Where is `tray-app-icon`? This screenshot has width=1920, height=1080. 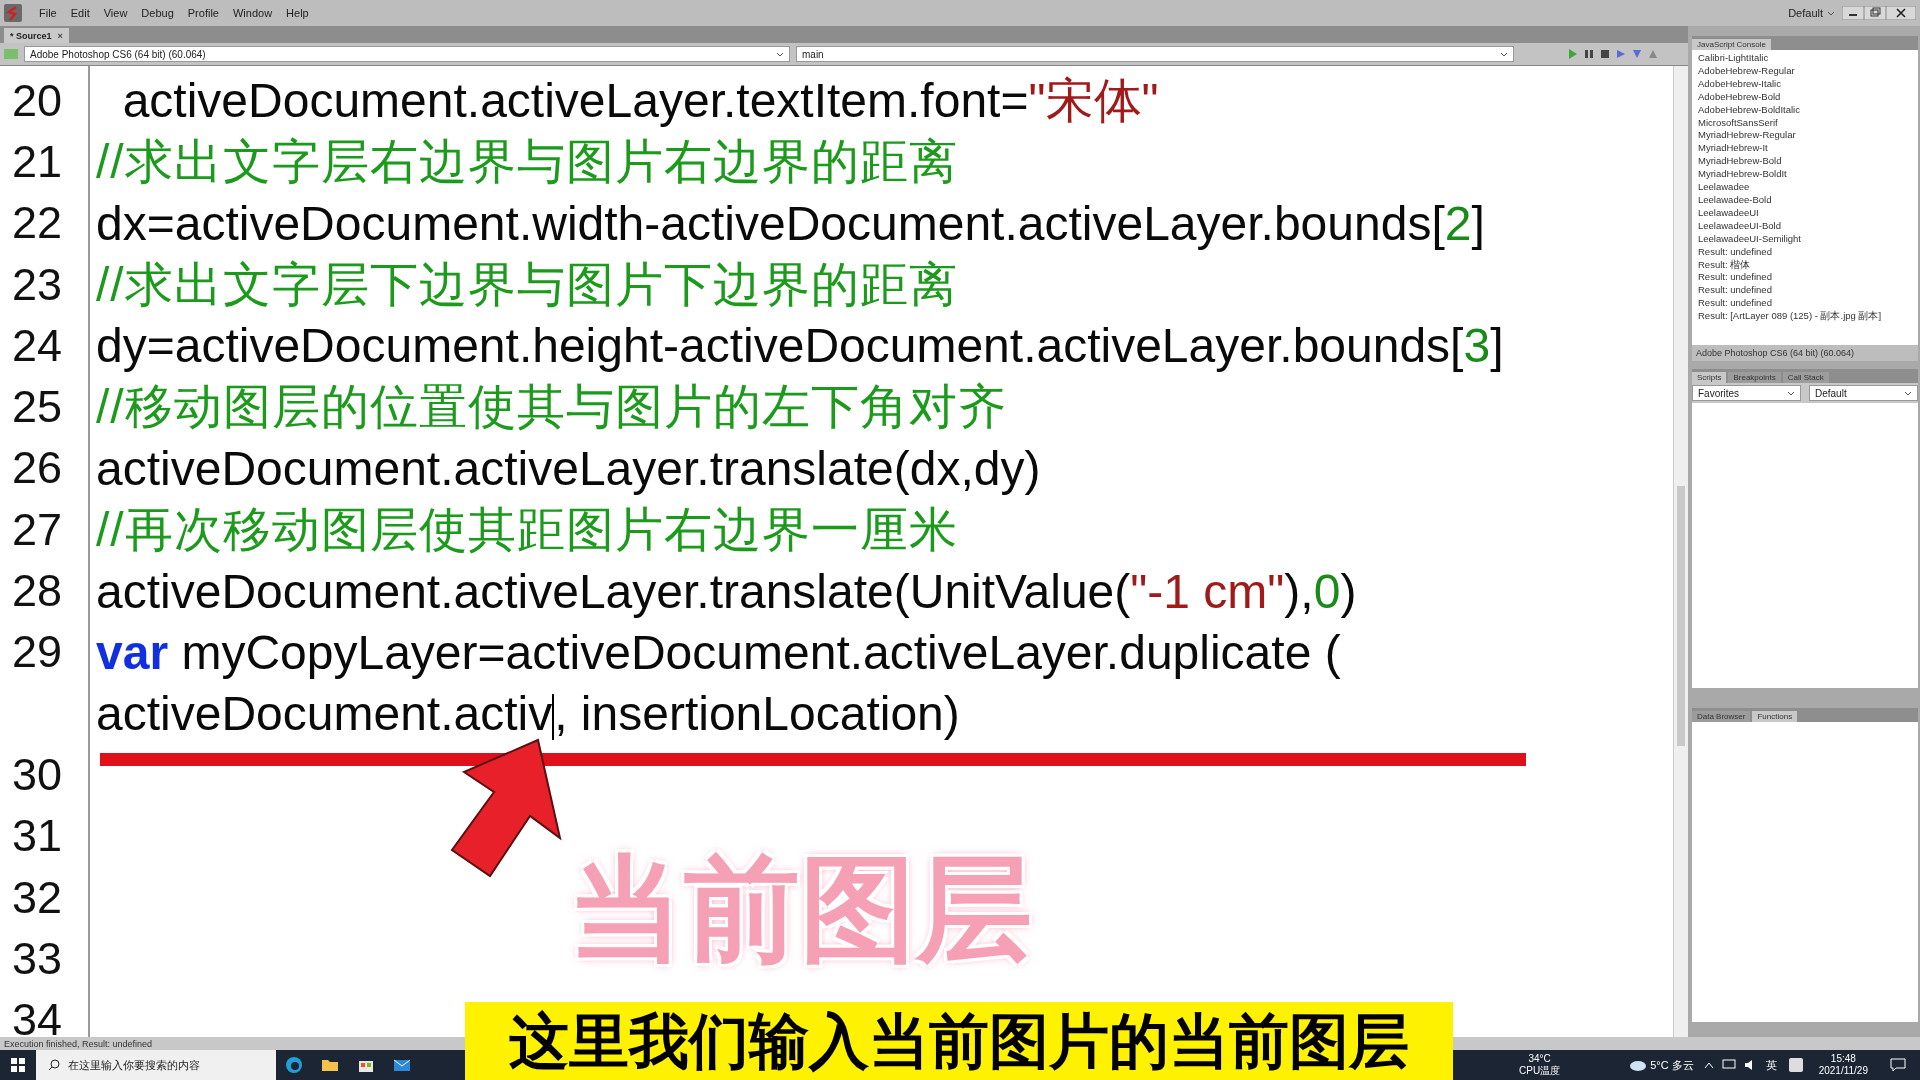
tray-app-icon is located at coordinates (1795, 1065).